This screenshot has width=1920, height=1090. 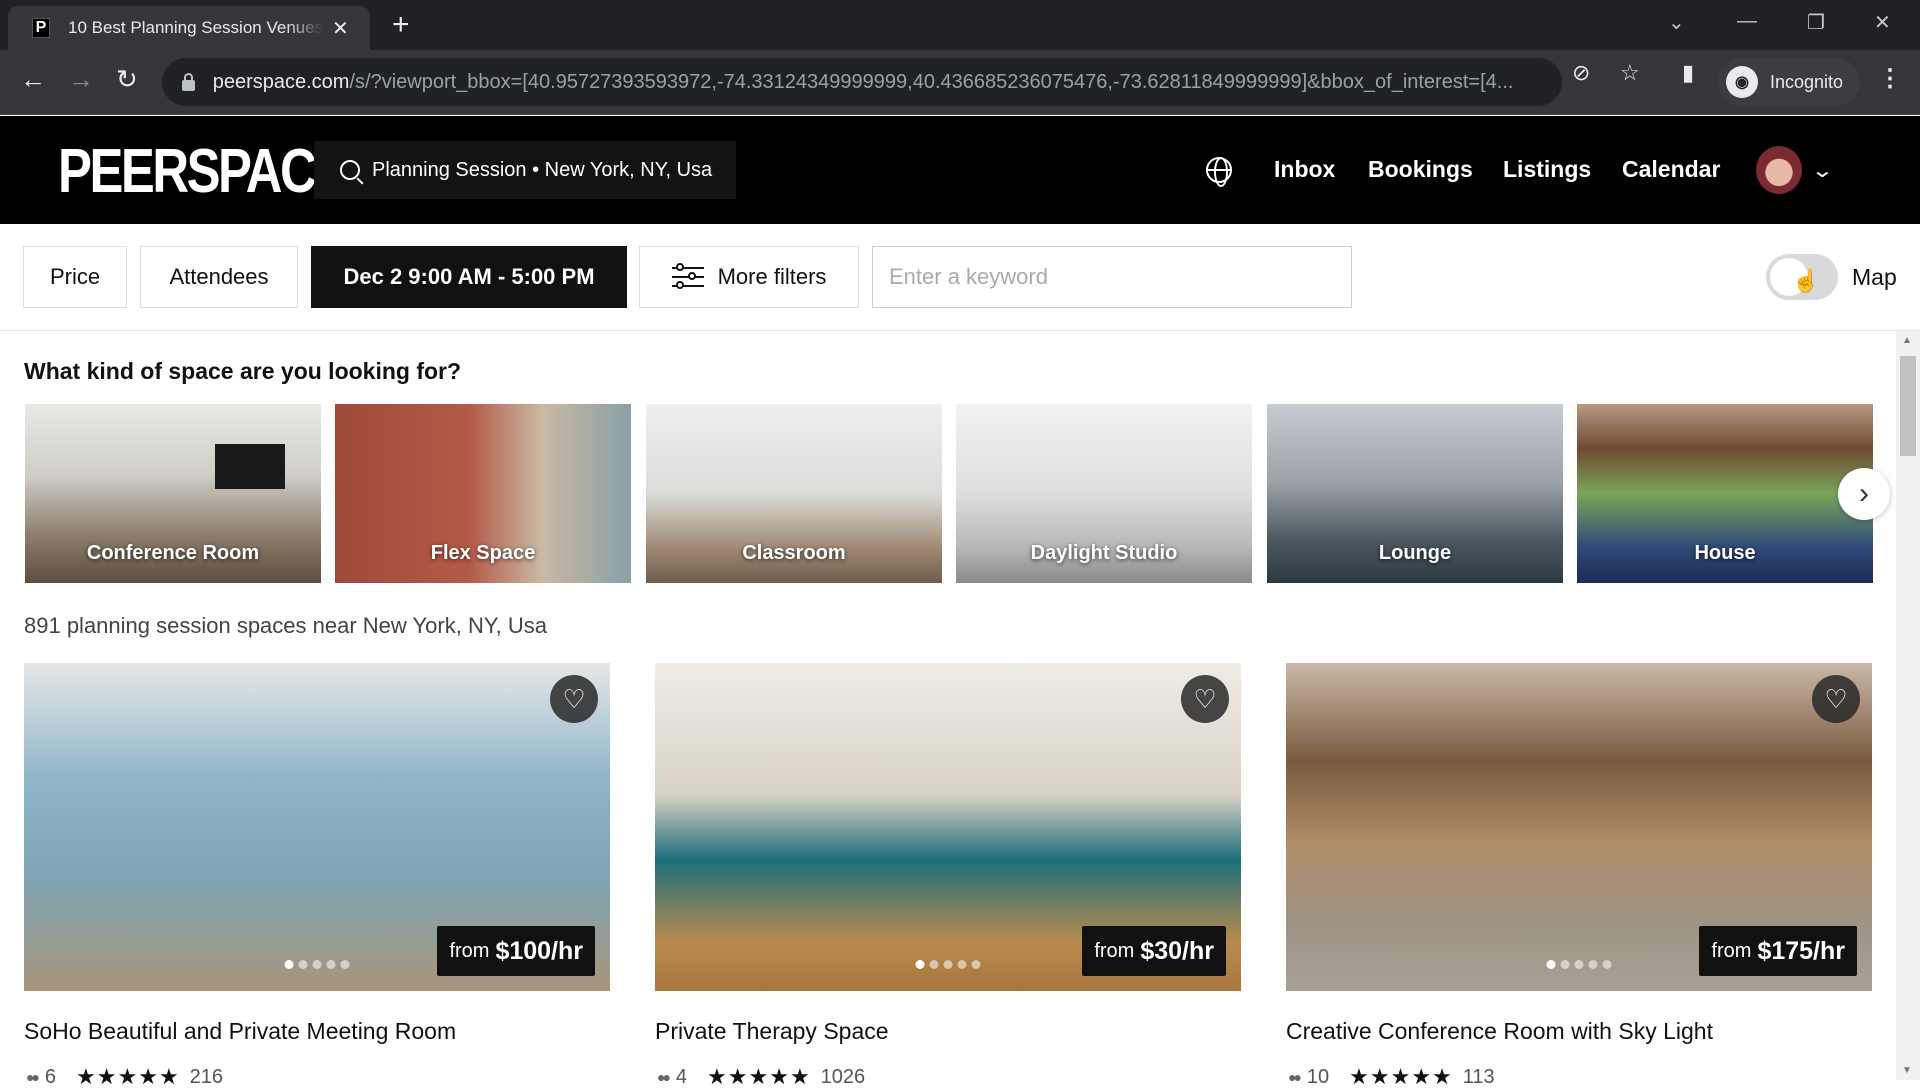 What do you see at coordinates (1630, 73) in the screenshot?
I see `bookmark-star-icon: ☆` at bounding box center [1630, 73].